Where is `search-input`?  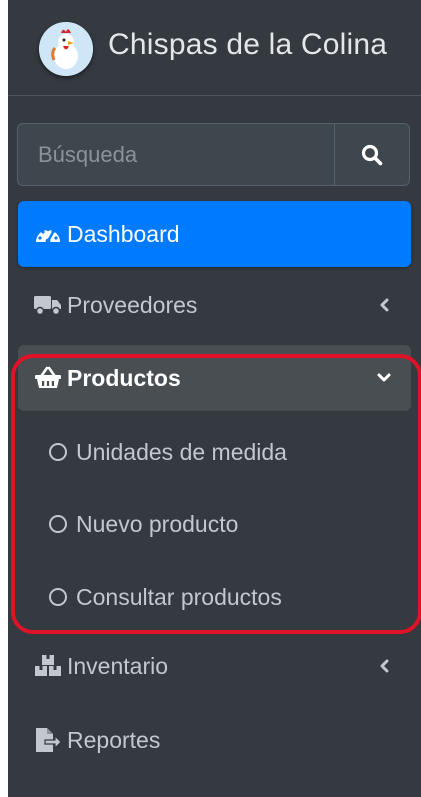
search-input is located at coordinates (175, 154).